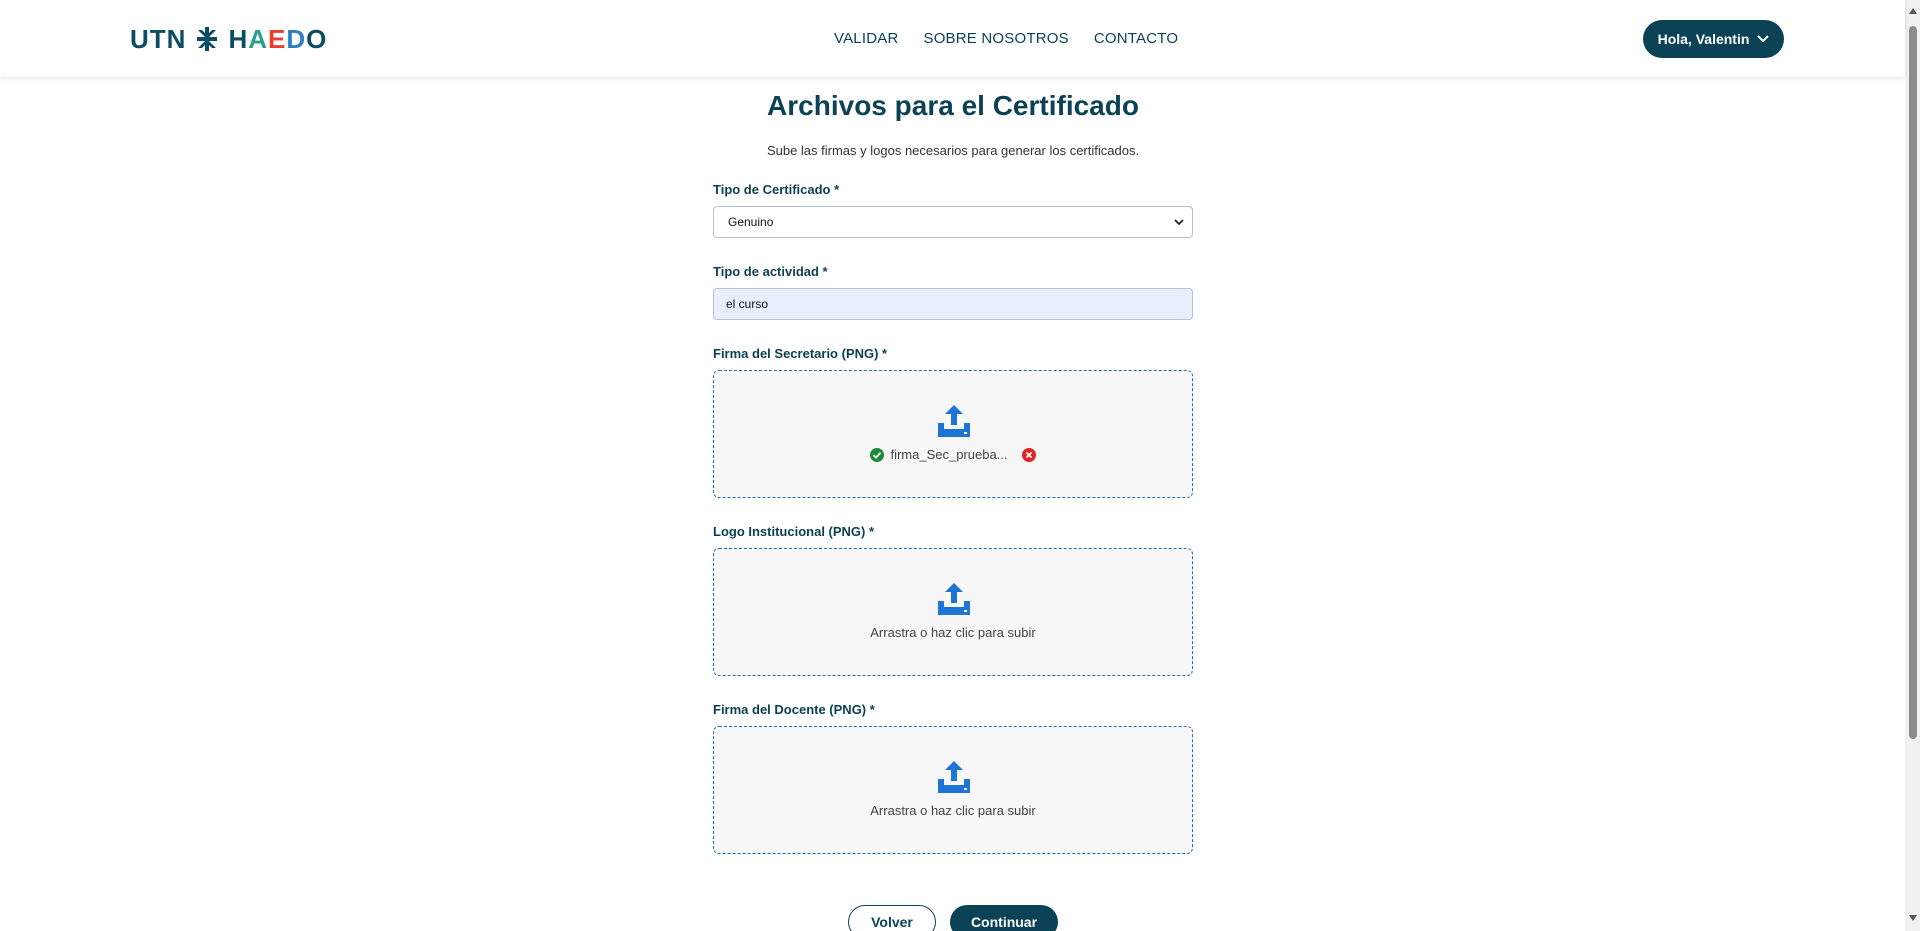  I want to click on back-button: Volver, so click(892, 918).